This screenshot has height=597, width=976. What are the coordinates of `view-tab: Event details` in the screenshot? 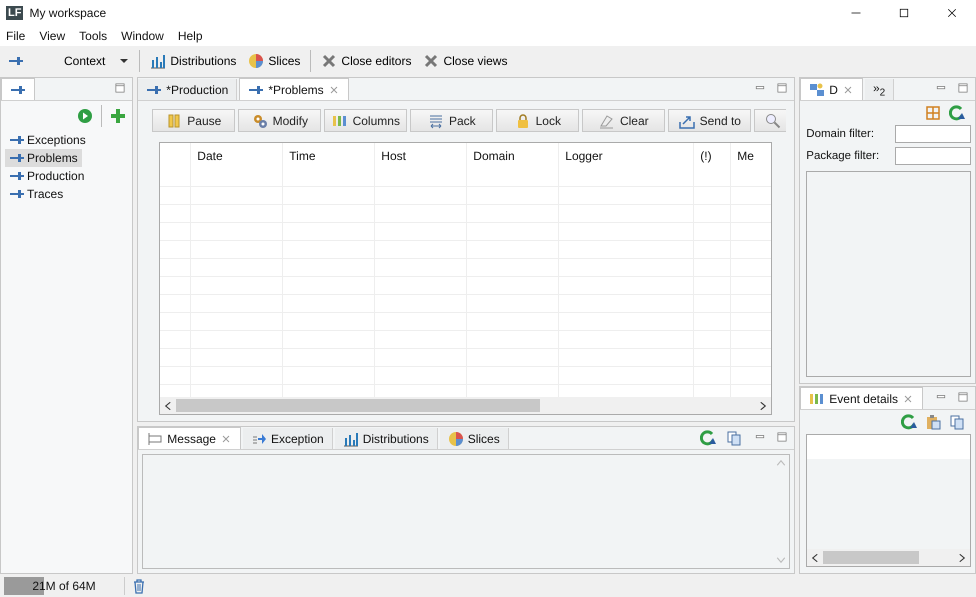 It's located at (861, 398).